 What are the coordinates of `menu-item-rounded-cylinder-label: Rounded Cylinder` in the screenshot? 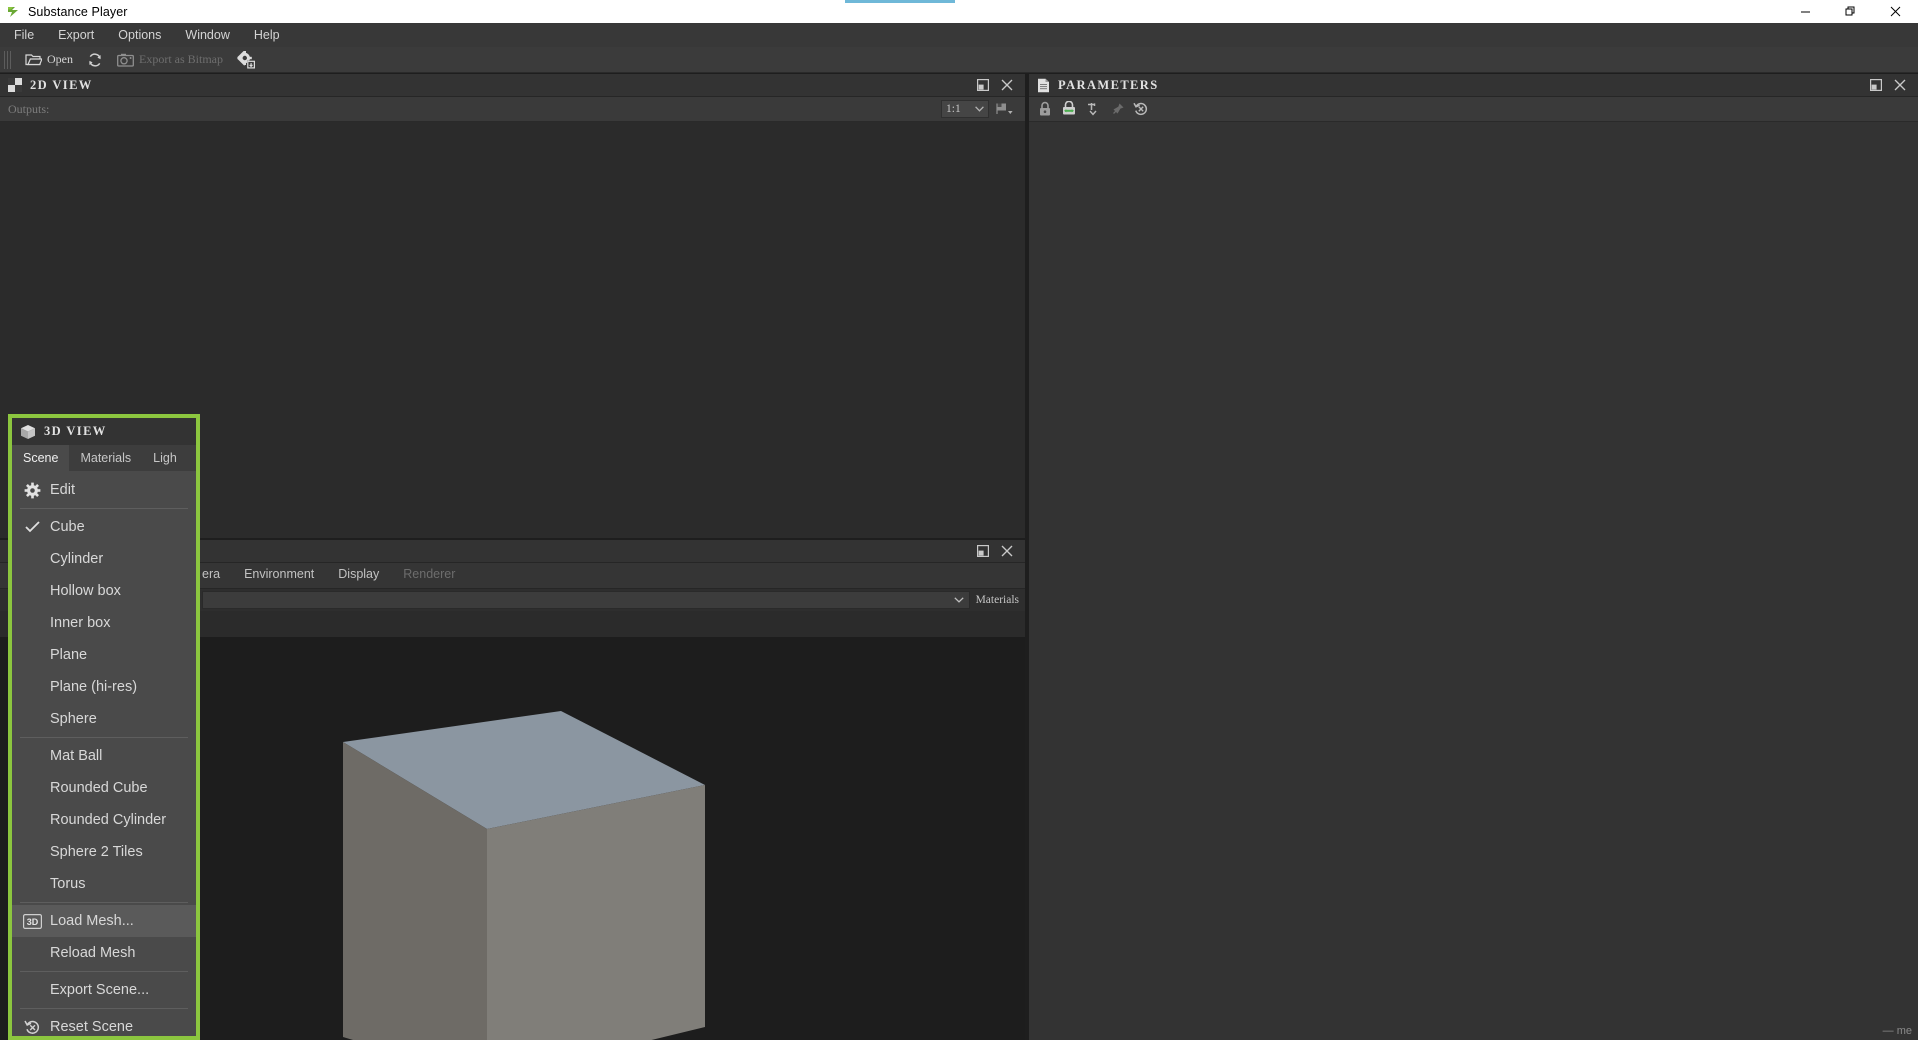 It's located at (108, 820).